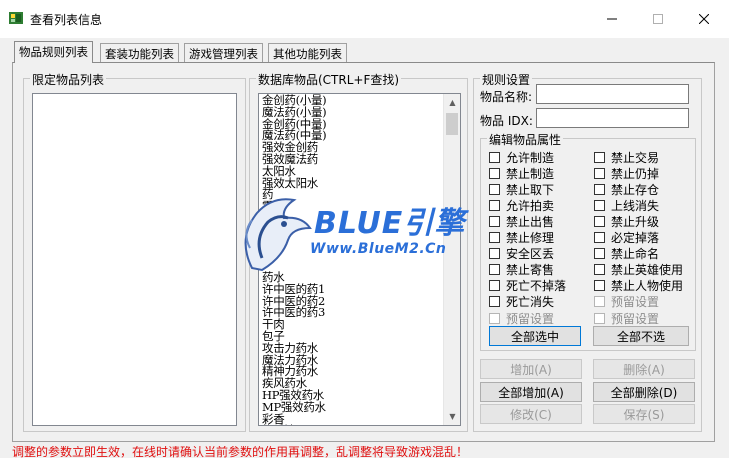 The height and width of the screenshot is (458, 729). I want to click on checkbox-label: 禁止制造, so click(530, 173).